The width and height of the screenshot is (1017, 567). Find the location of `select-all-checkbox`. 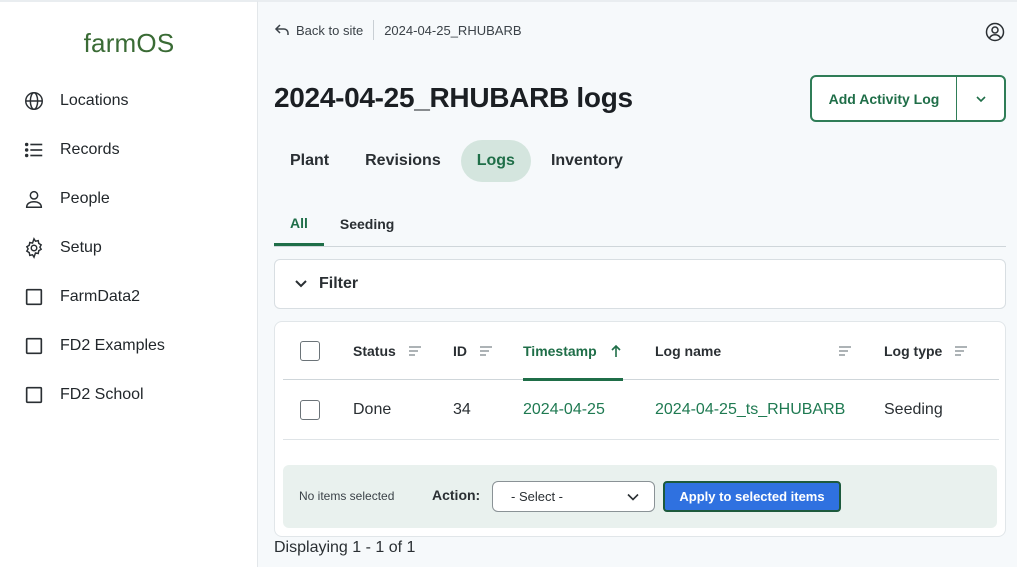

select-all-checkbox is located at coordinates (310, 350).